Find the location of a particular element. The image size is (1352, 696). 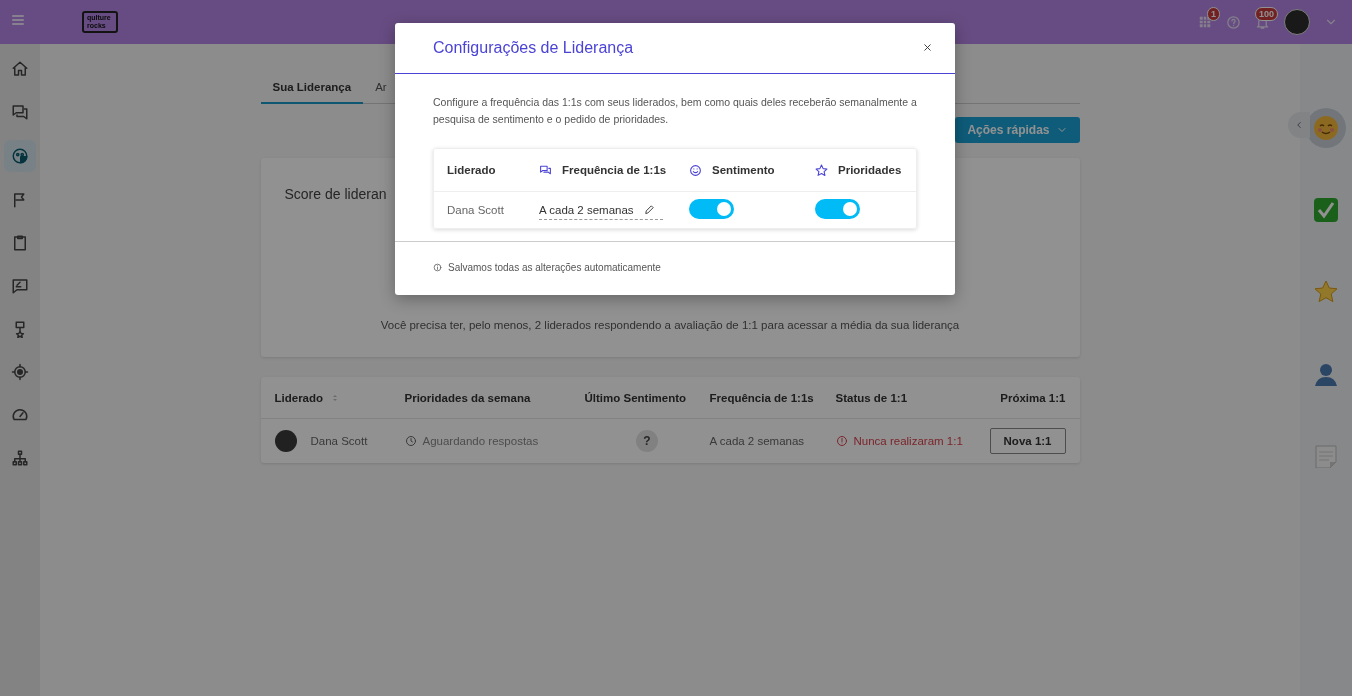

help-icon is located at coordinates (1233, 22).